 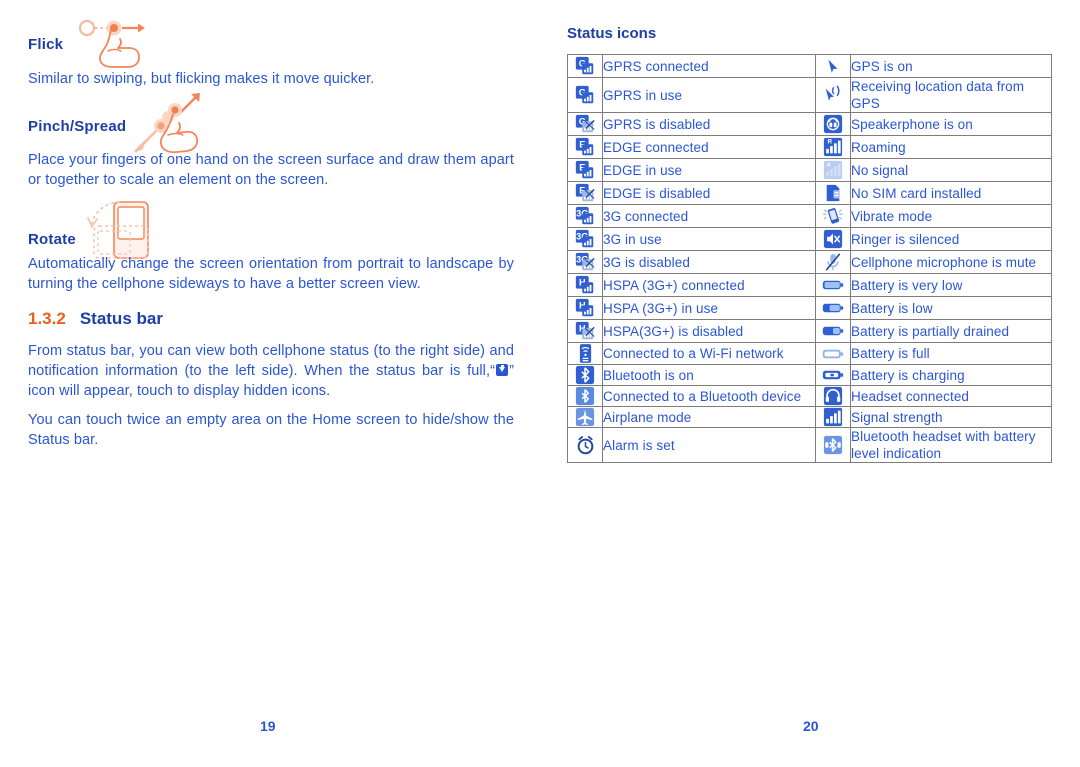 I want to click on svg-text: R, so click(x=830, y=141).